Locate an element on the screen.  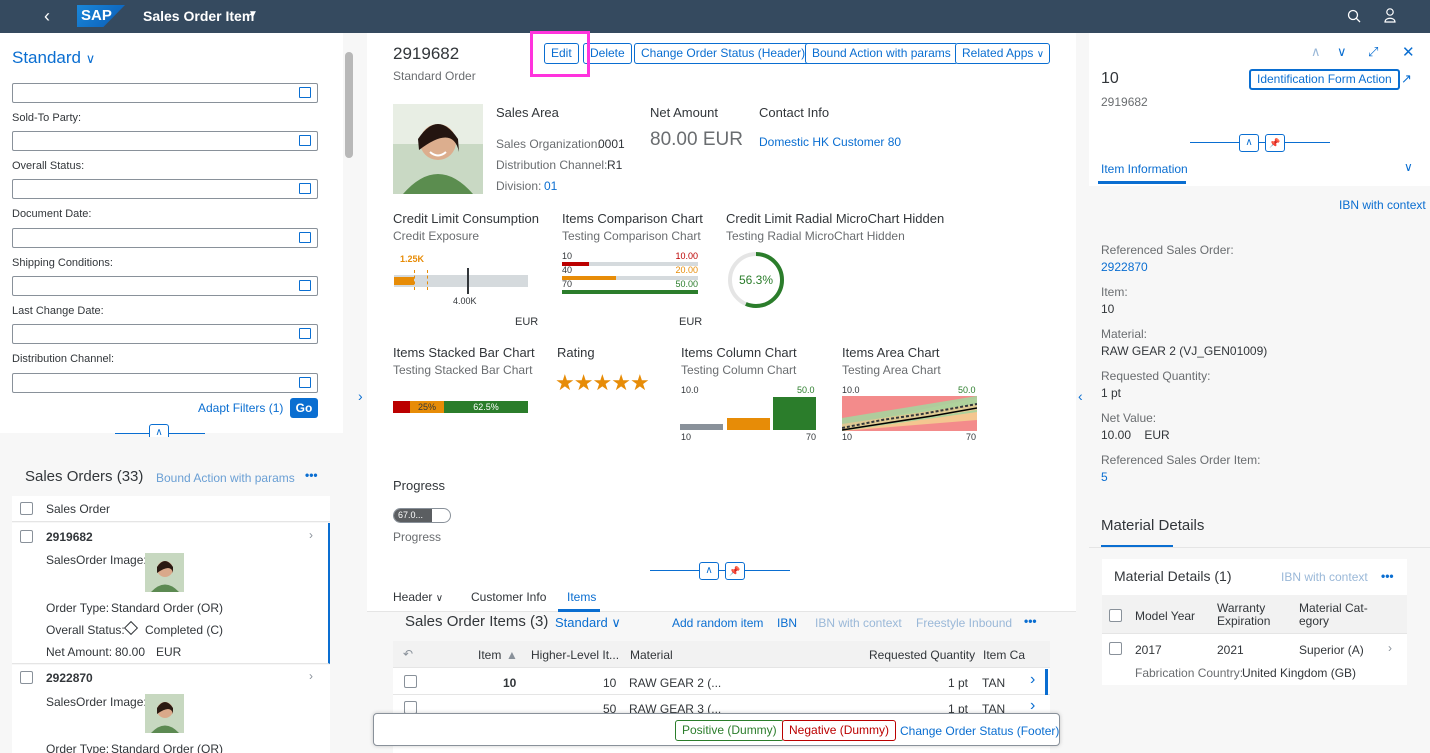
order-type: Standard Order (OR) is located at coordinates (167, 608).